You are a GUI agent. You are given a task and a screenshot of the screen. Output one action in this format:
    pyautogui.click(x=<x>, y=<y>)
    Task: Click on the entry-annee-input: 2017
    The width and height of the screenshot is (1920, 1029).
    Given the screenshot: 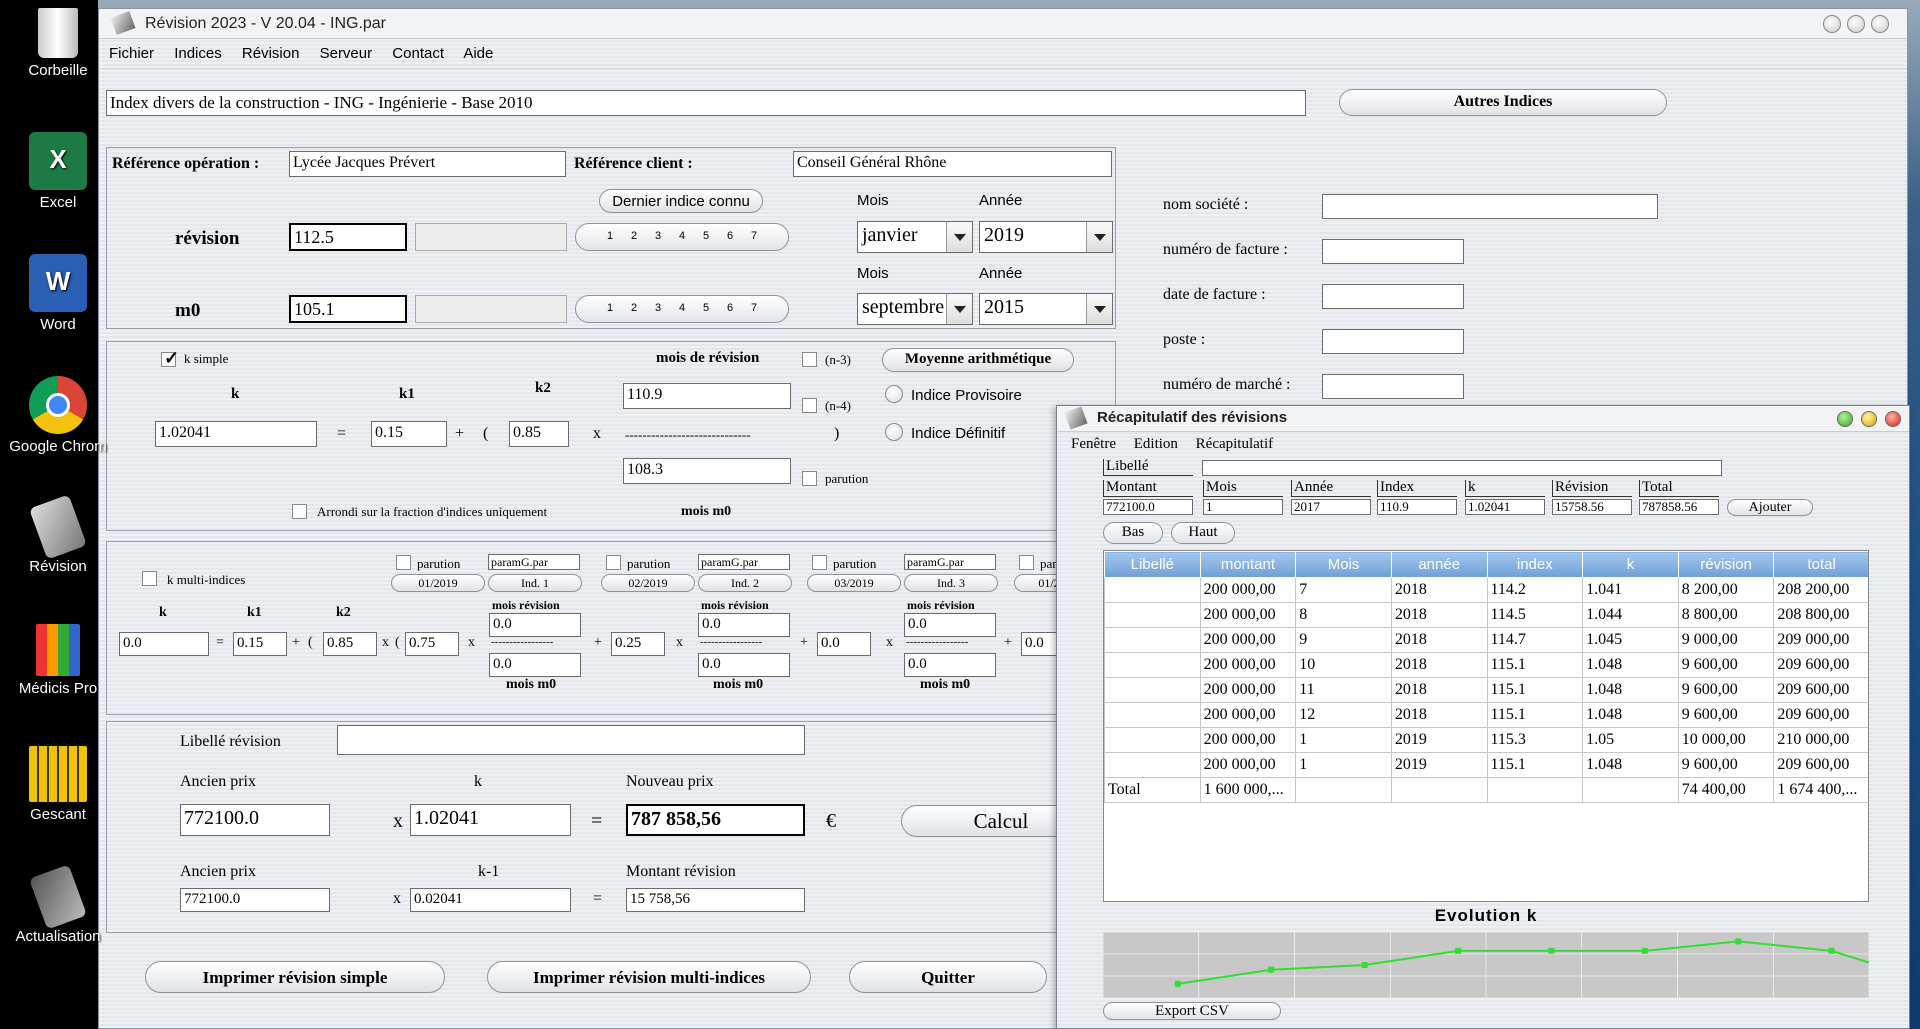 What is the action you would take?
    pyautogui.click(x=1331, y=507)
    